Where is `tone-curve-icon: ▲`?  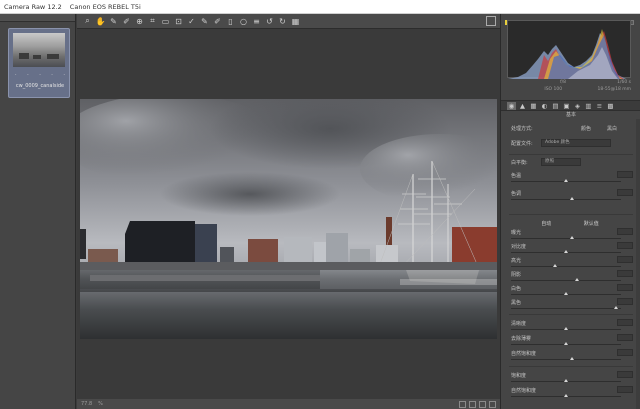 tone-curve-icon: ▲ is located at coordinates (522, 106).